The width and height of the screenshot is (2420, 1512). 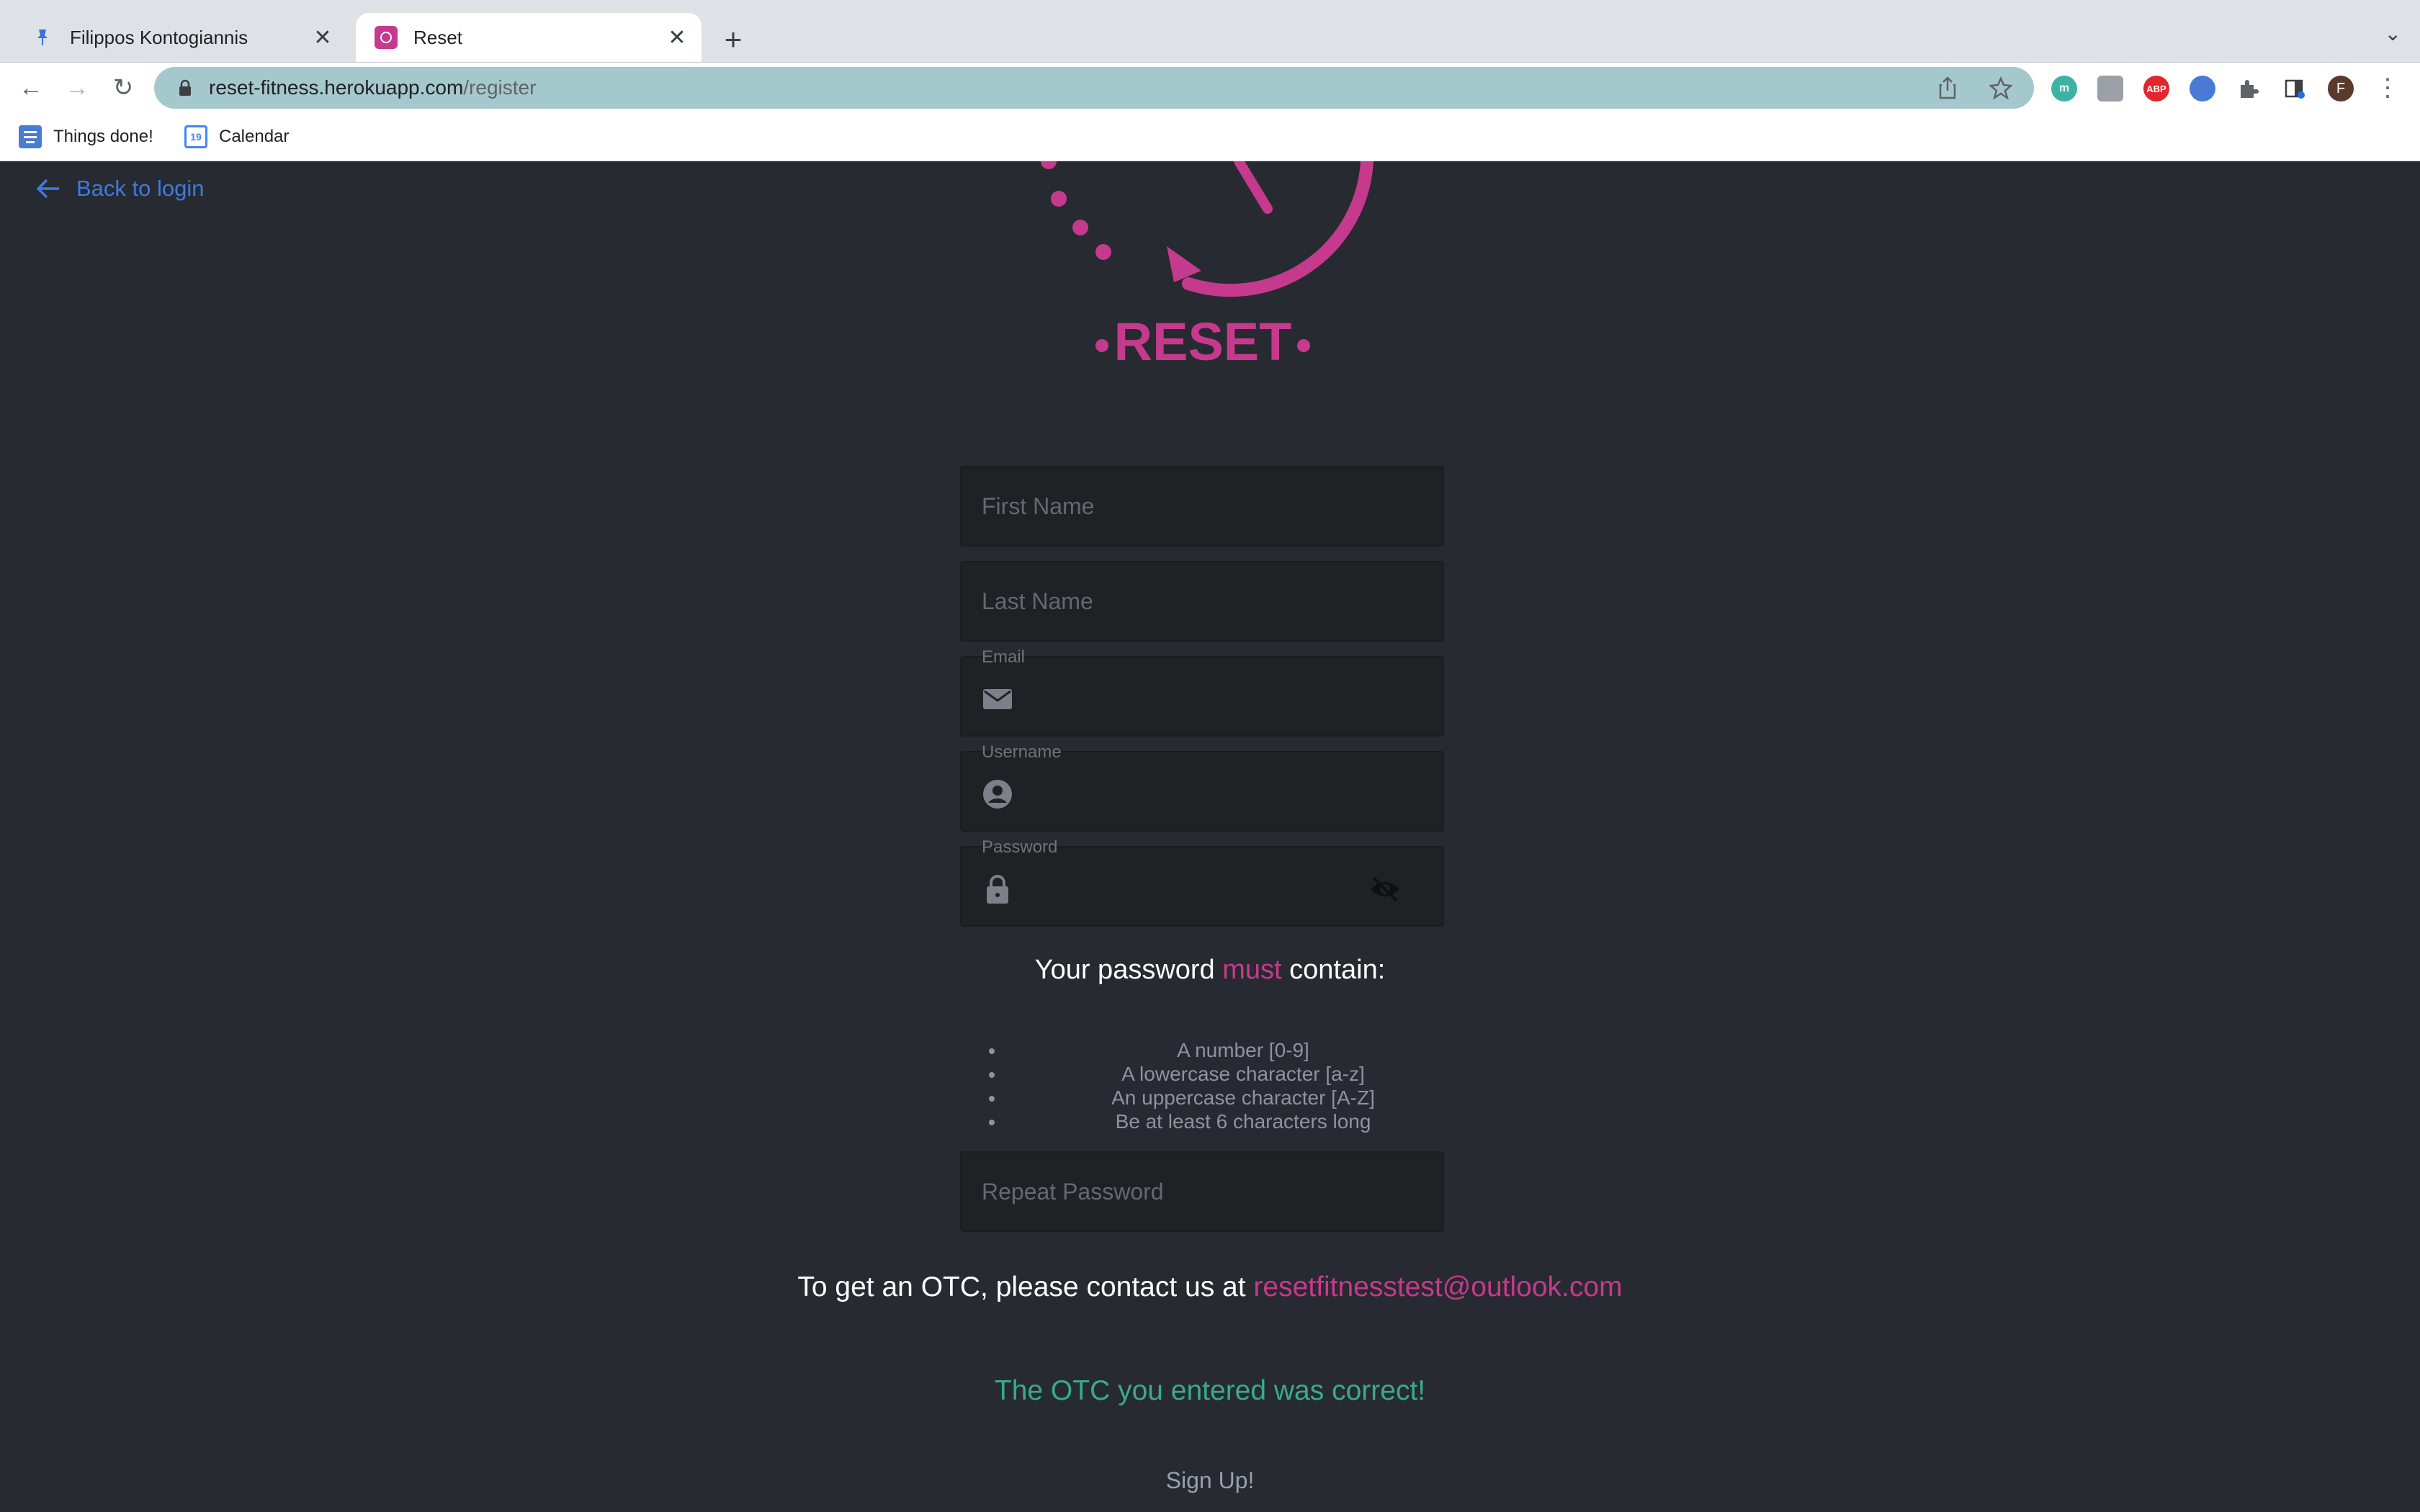 What do you see at coordinates (1243, 1098) in the screenshot?
I see `list-item: An uppercase character [A-Z]` at bounding box center [1243, 1098].